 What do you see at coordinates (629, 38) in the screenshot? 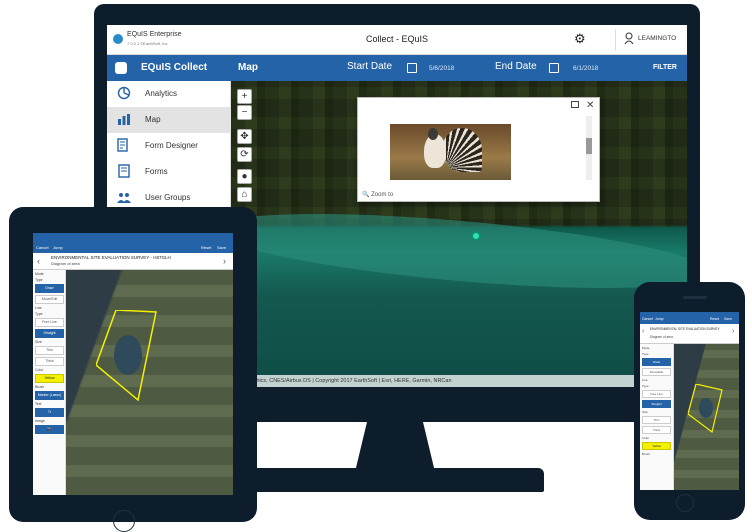
I see `user-icon` at bounding box center [629, 38].